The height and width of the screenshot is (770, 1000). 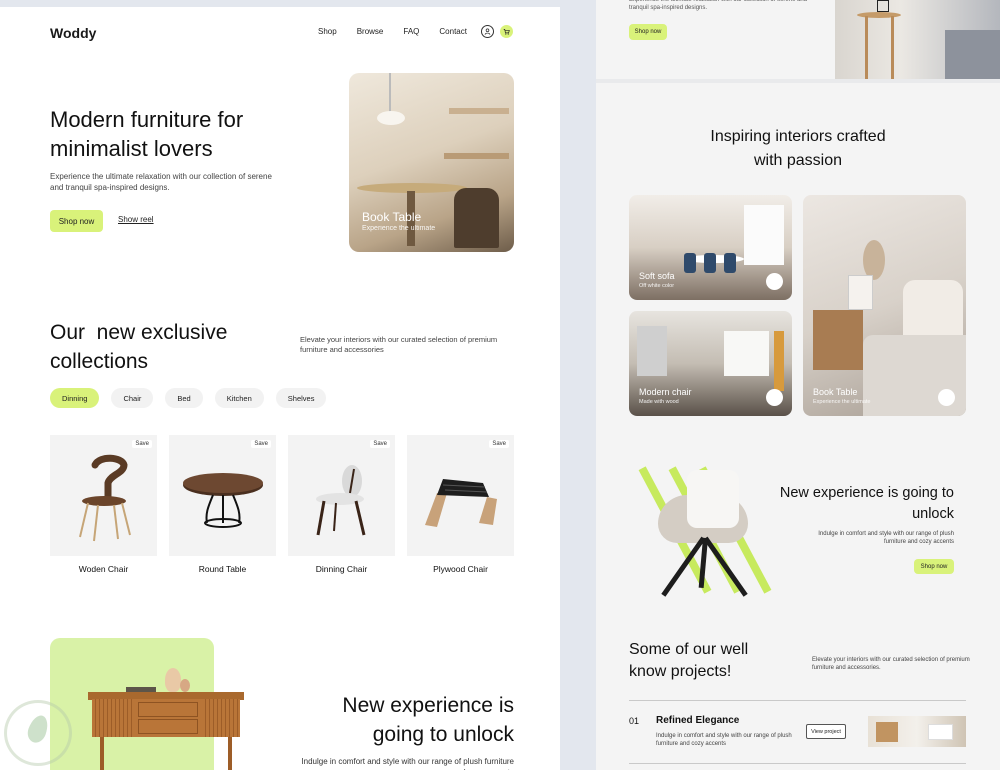 What do you see at coordinates (826, 731) in the screenshot?
I see `view-project-button: View project` at bounding box center [826, 731].